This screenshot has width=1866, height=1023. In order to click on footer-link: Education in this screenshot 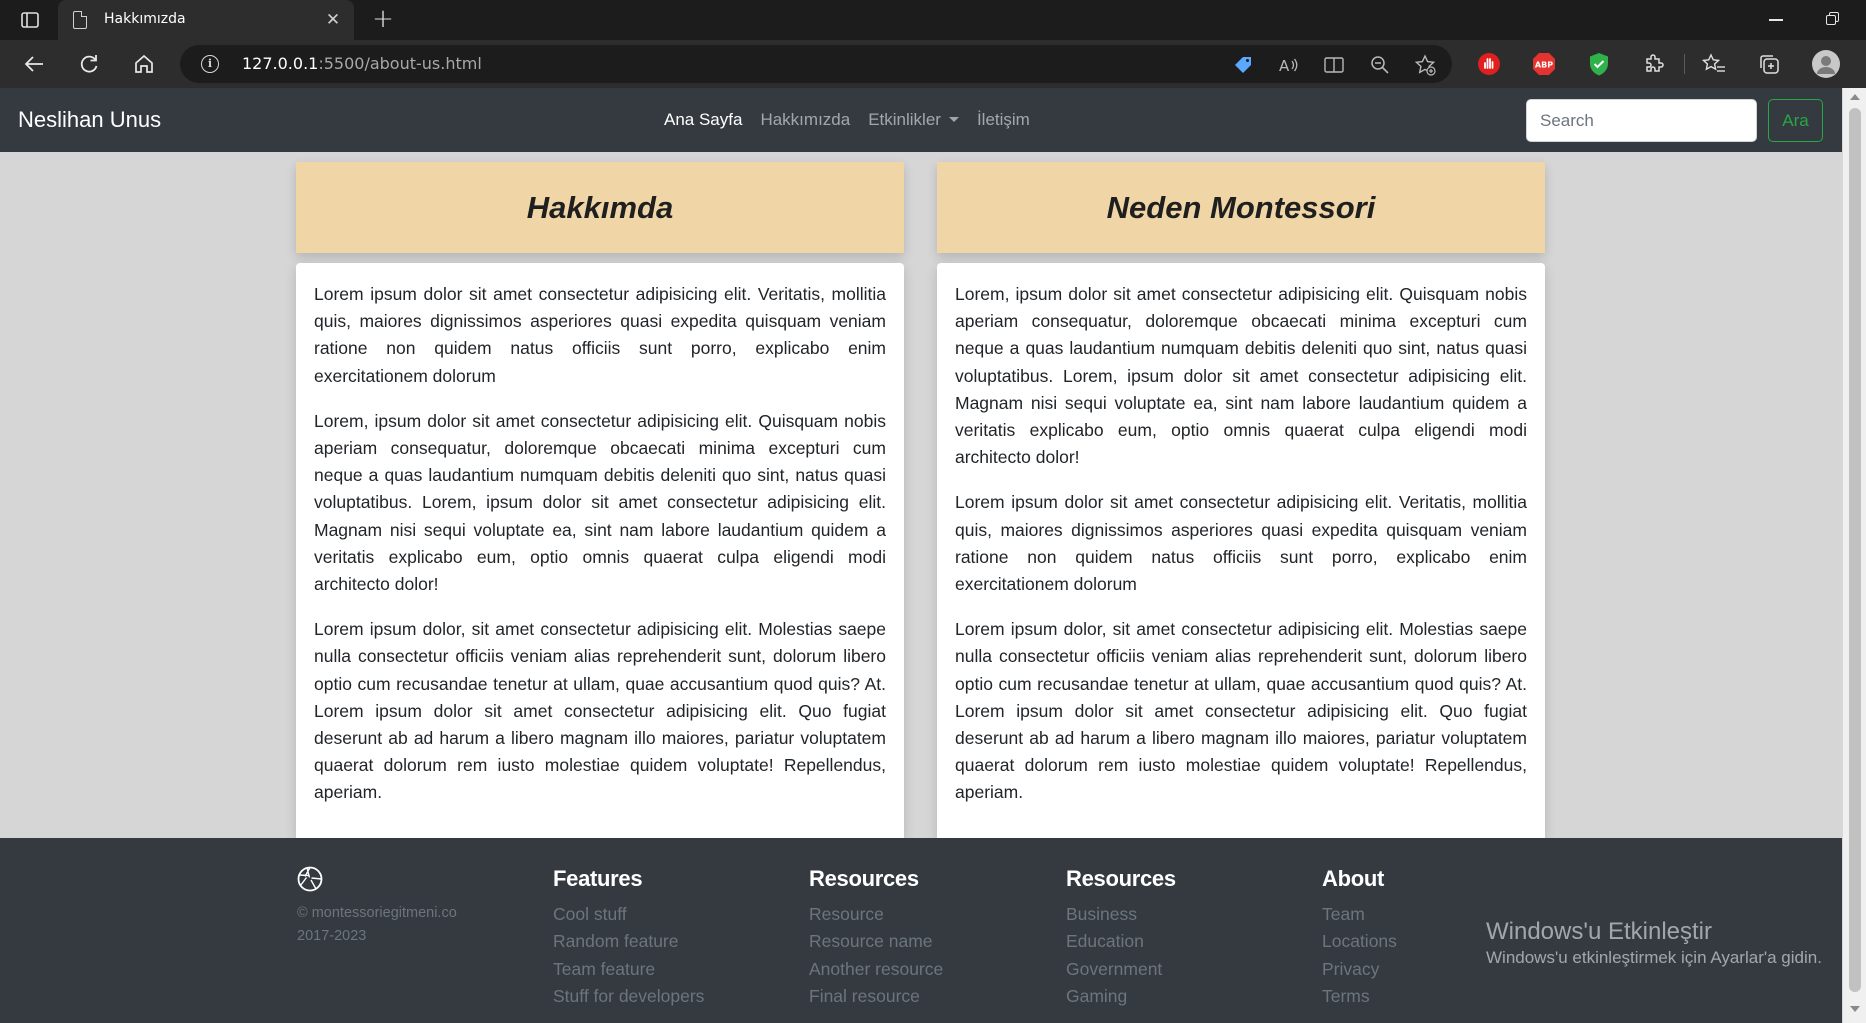, I will do `click(1121, 941)`.